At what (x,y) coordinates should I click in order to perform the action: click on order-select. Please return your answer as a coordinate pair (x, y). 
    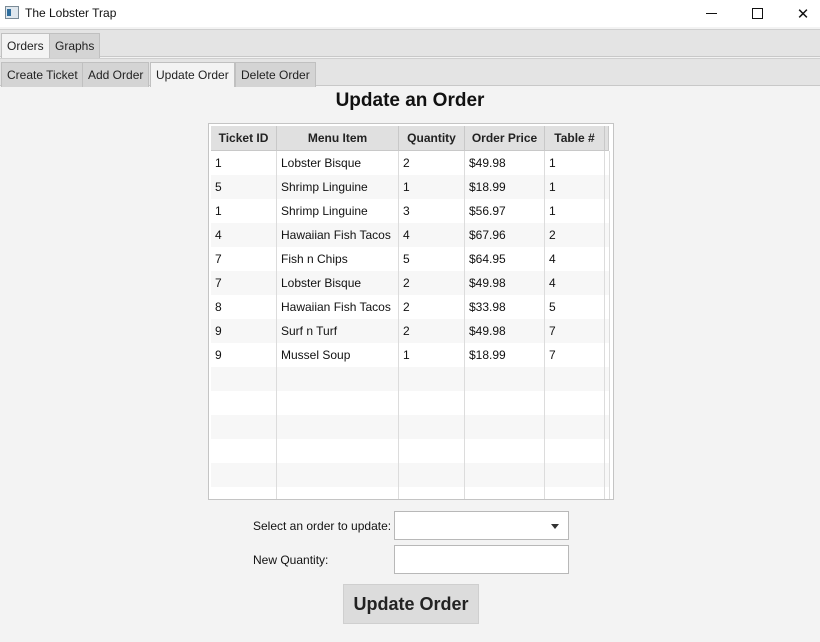
    Looking at the image, I should click on (481, 525).